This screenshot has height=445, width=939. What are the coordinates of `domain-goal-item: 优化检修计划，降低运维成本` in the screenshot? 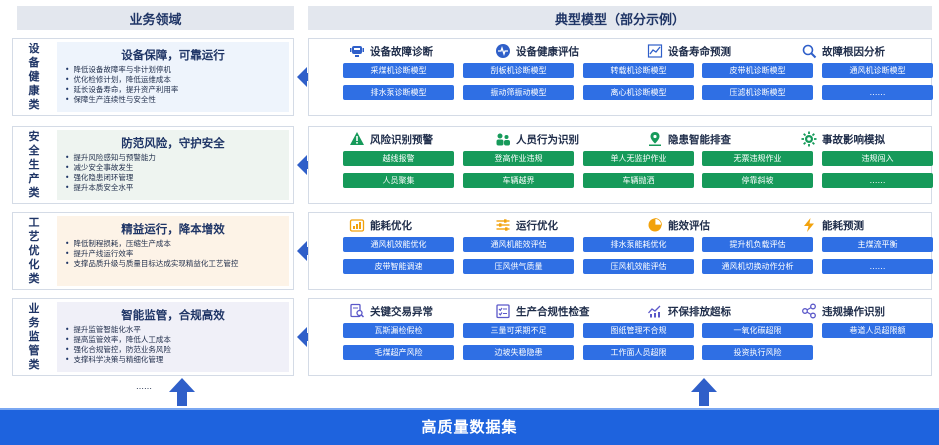 It's located at (177, 80).